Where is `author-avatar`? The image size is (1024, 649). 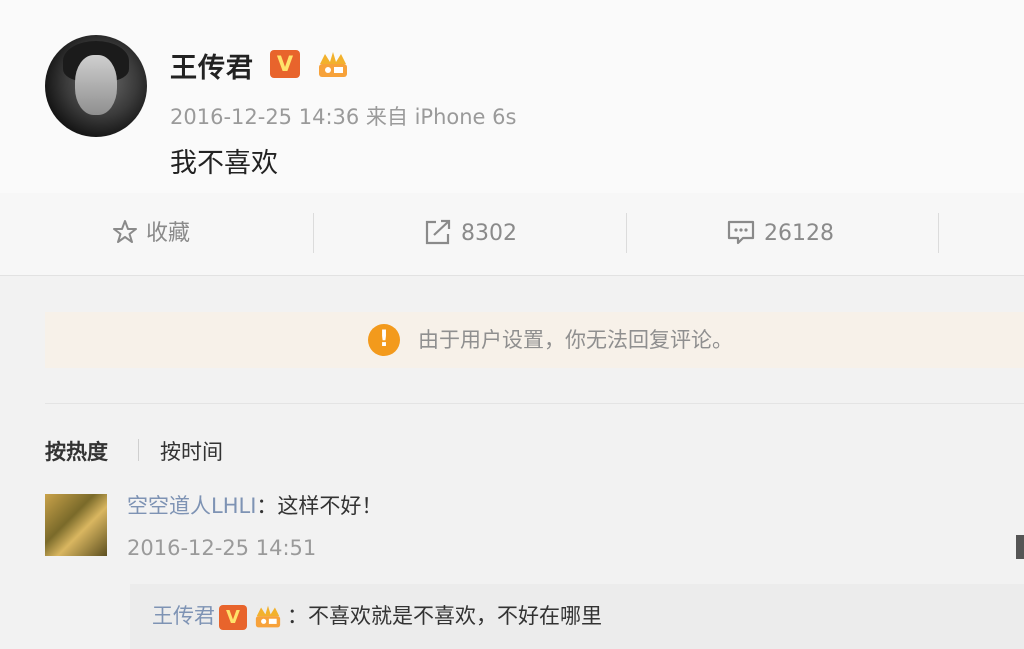
author-avatar is located at coordinates (96, 86).